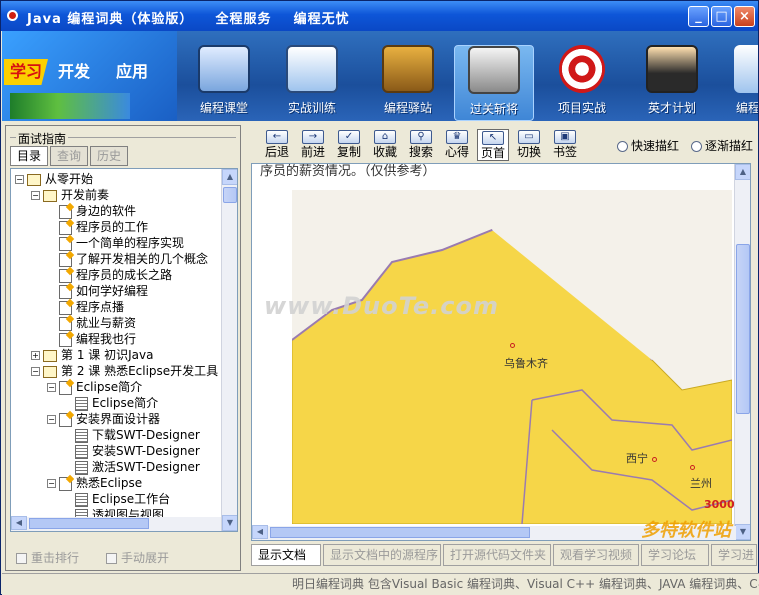  What do you see at coordinates (109, 275) in the screenshot?
I see `tree-node: 程序员的成长之路` at bounding box center [109, 275].